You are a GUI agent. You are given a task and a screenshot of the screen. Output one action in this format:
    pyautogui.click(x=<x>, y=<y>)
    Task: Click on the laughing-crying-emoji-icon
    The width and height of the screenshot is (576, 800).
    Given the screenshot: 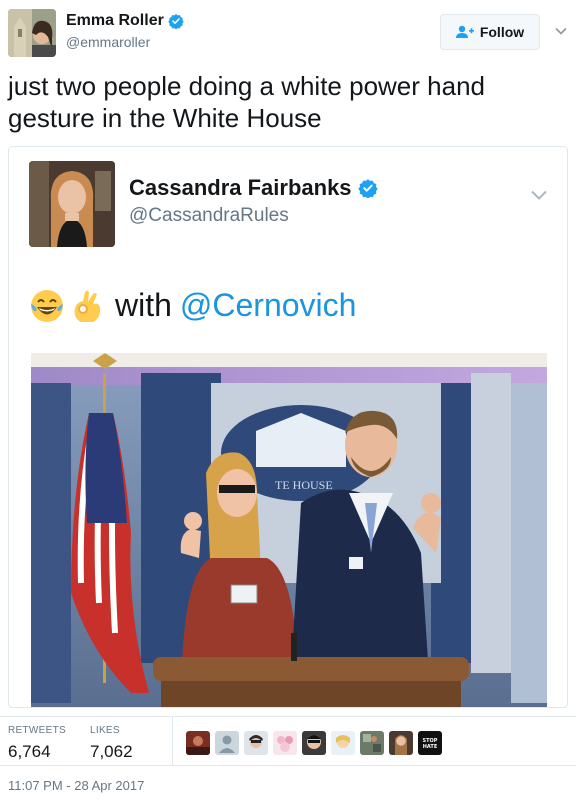 What is the action you would take?
    pyautogui.click(x=47, y=305)
    